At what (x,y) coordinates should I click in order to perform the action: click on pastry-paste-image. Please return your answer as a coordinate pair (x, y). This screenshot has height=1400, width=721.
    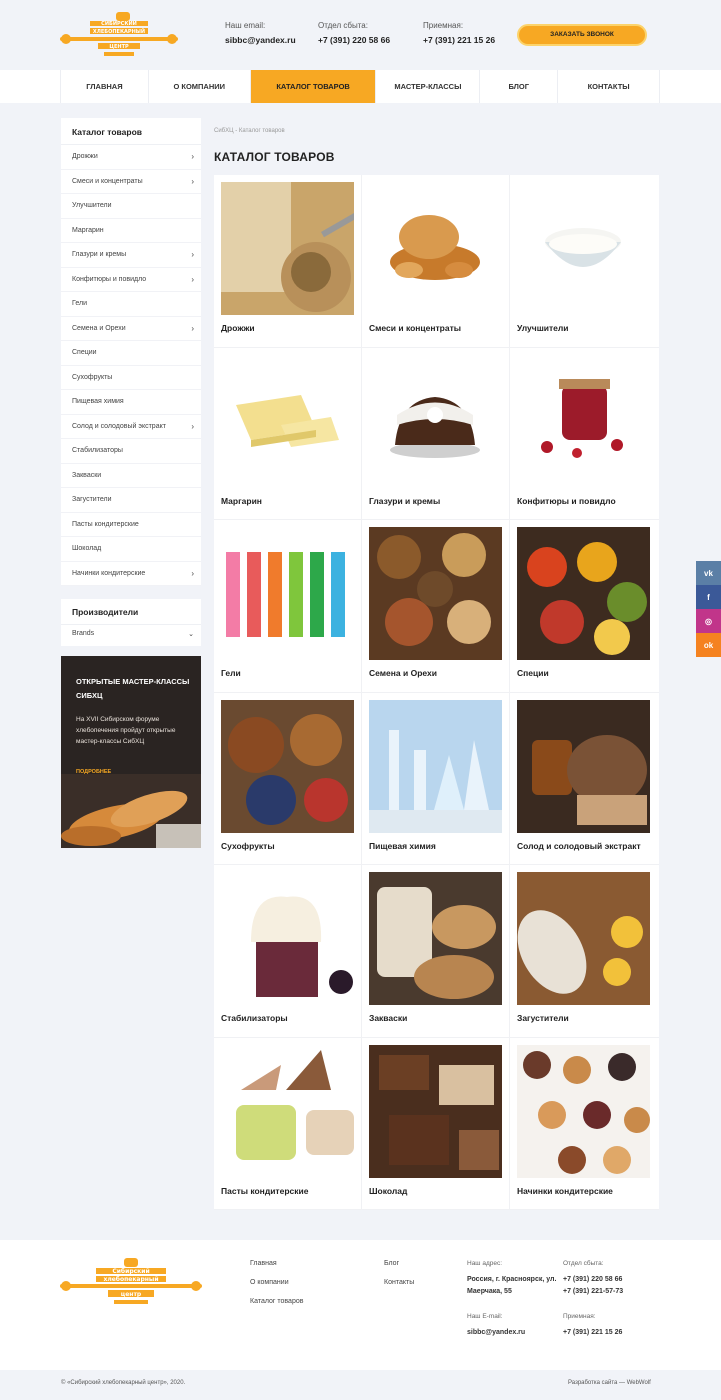
    Looking at the image, I should click on (287, 1111).